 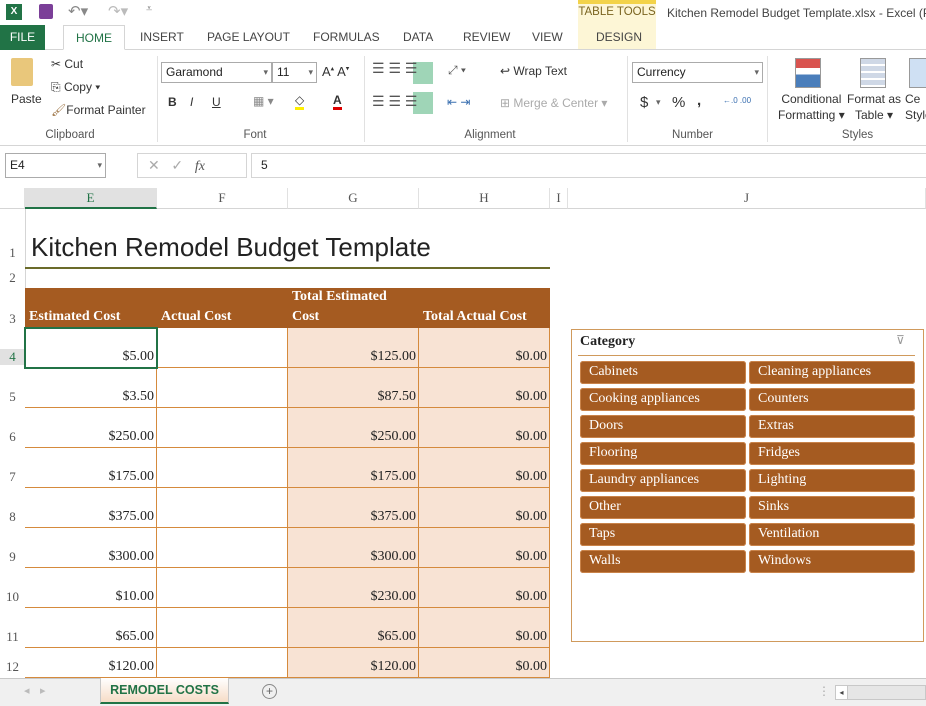 What do you see at coordinates (832, 453) in the screenshot?
I see `slicer-item: Fridges` at bounding box center [832, 453].